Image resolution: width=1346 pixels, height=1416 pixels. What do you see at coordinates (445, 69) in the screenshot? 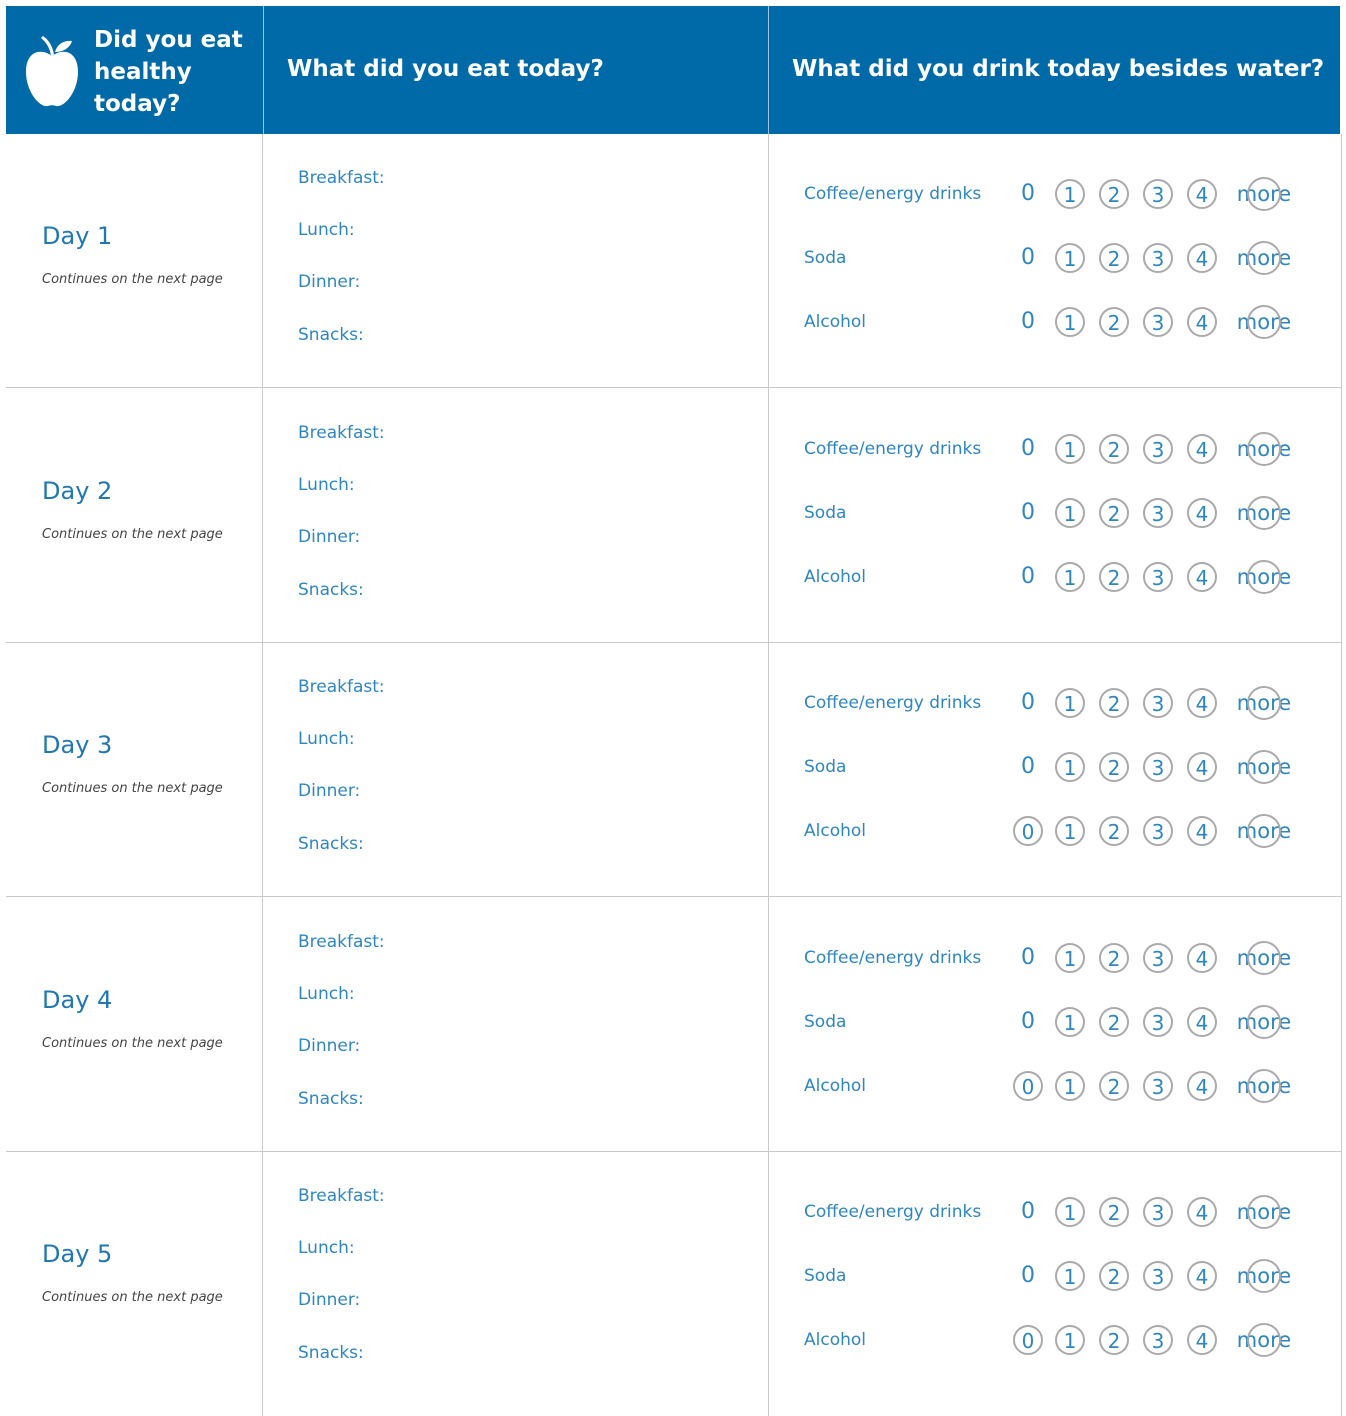
I see `header-food-title: What did you eat today?` at bounding box center [445, 69].